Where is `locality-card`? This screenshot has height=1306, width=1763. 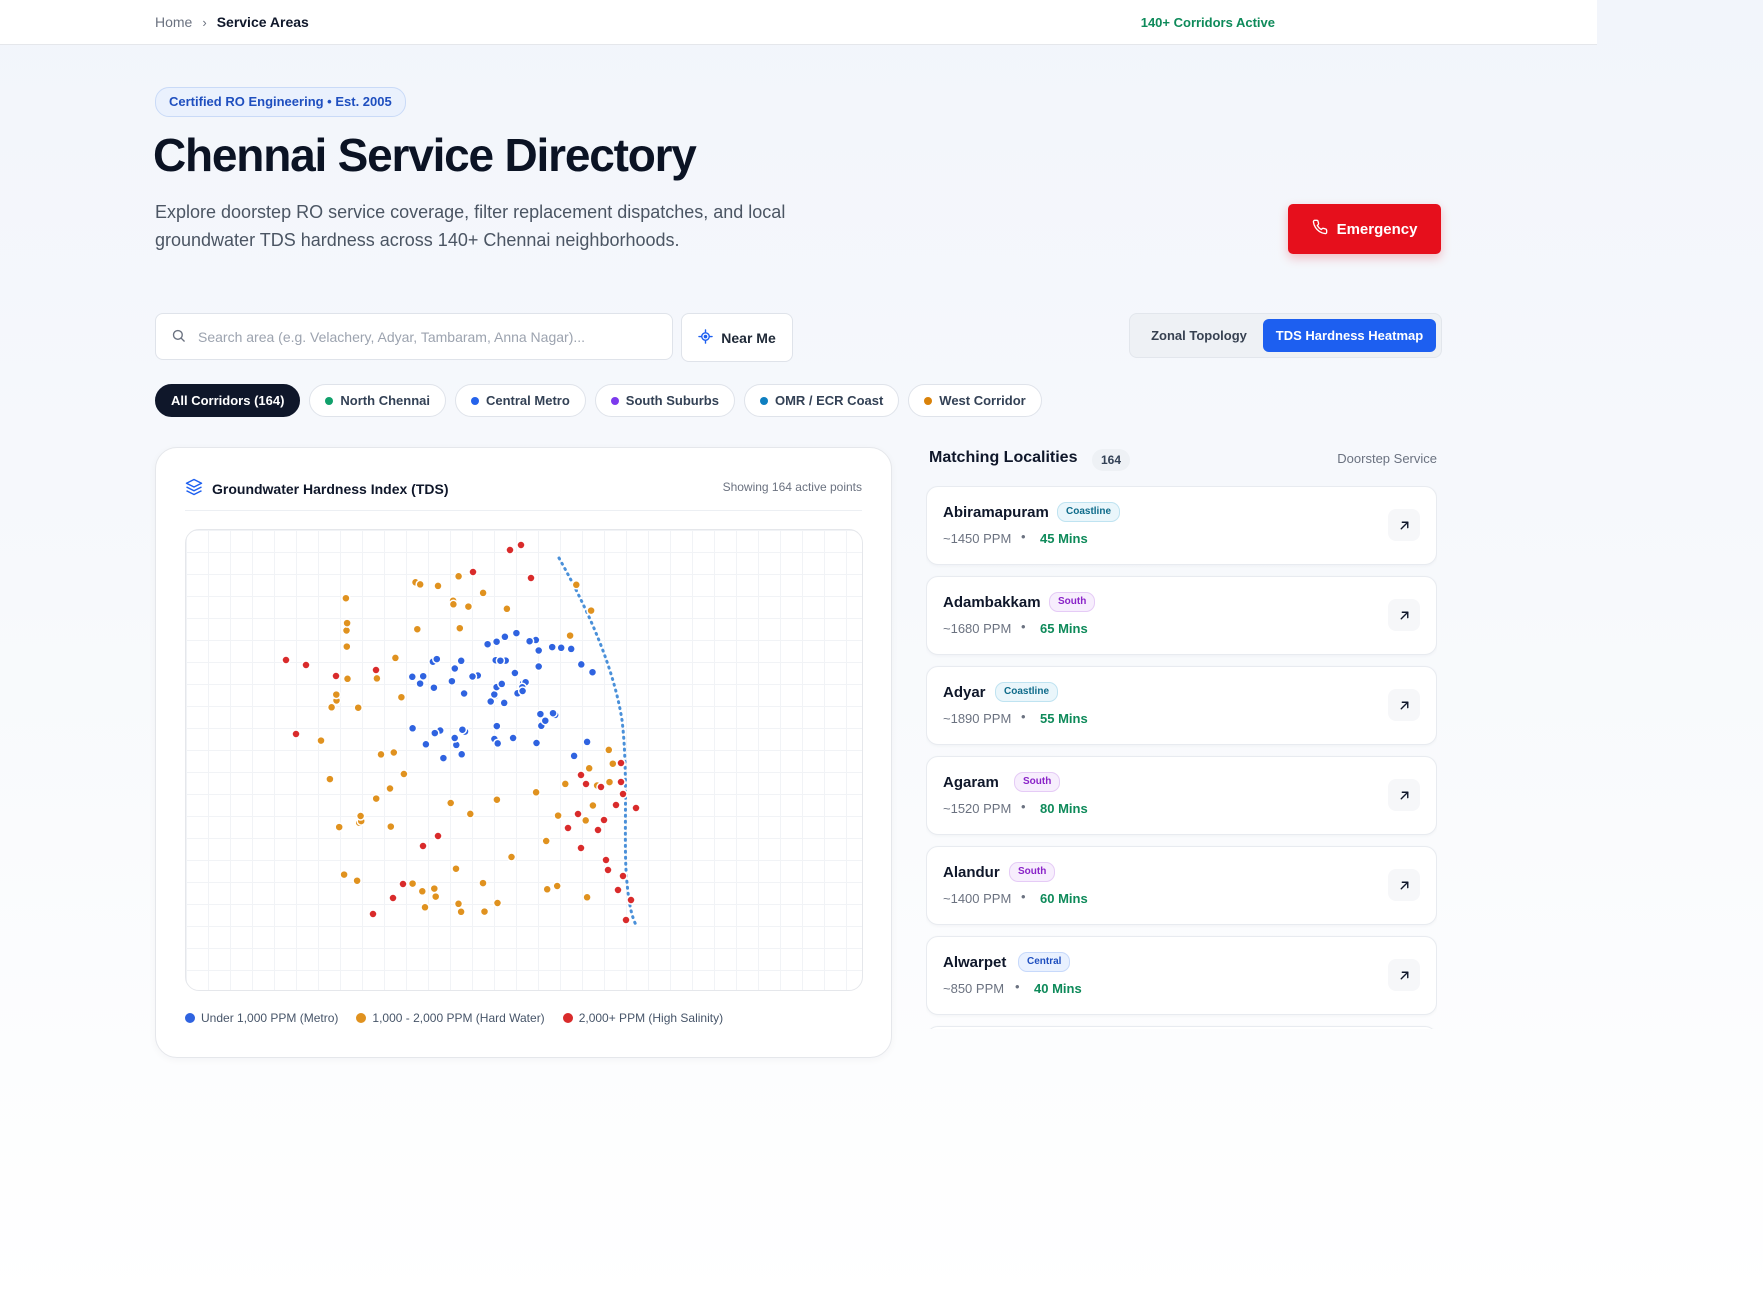 locality-card is located at coordinates (1181, 1027).